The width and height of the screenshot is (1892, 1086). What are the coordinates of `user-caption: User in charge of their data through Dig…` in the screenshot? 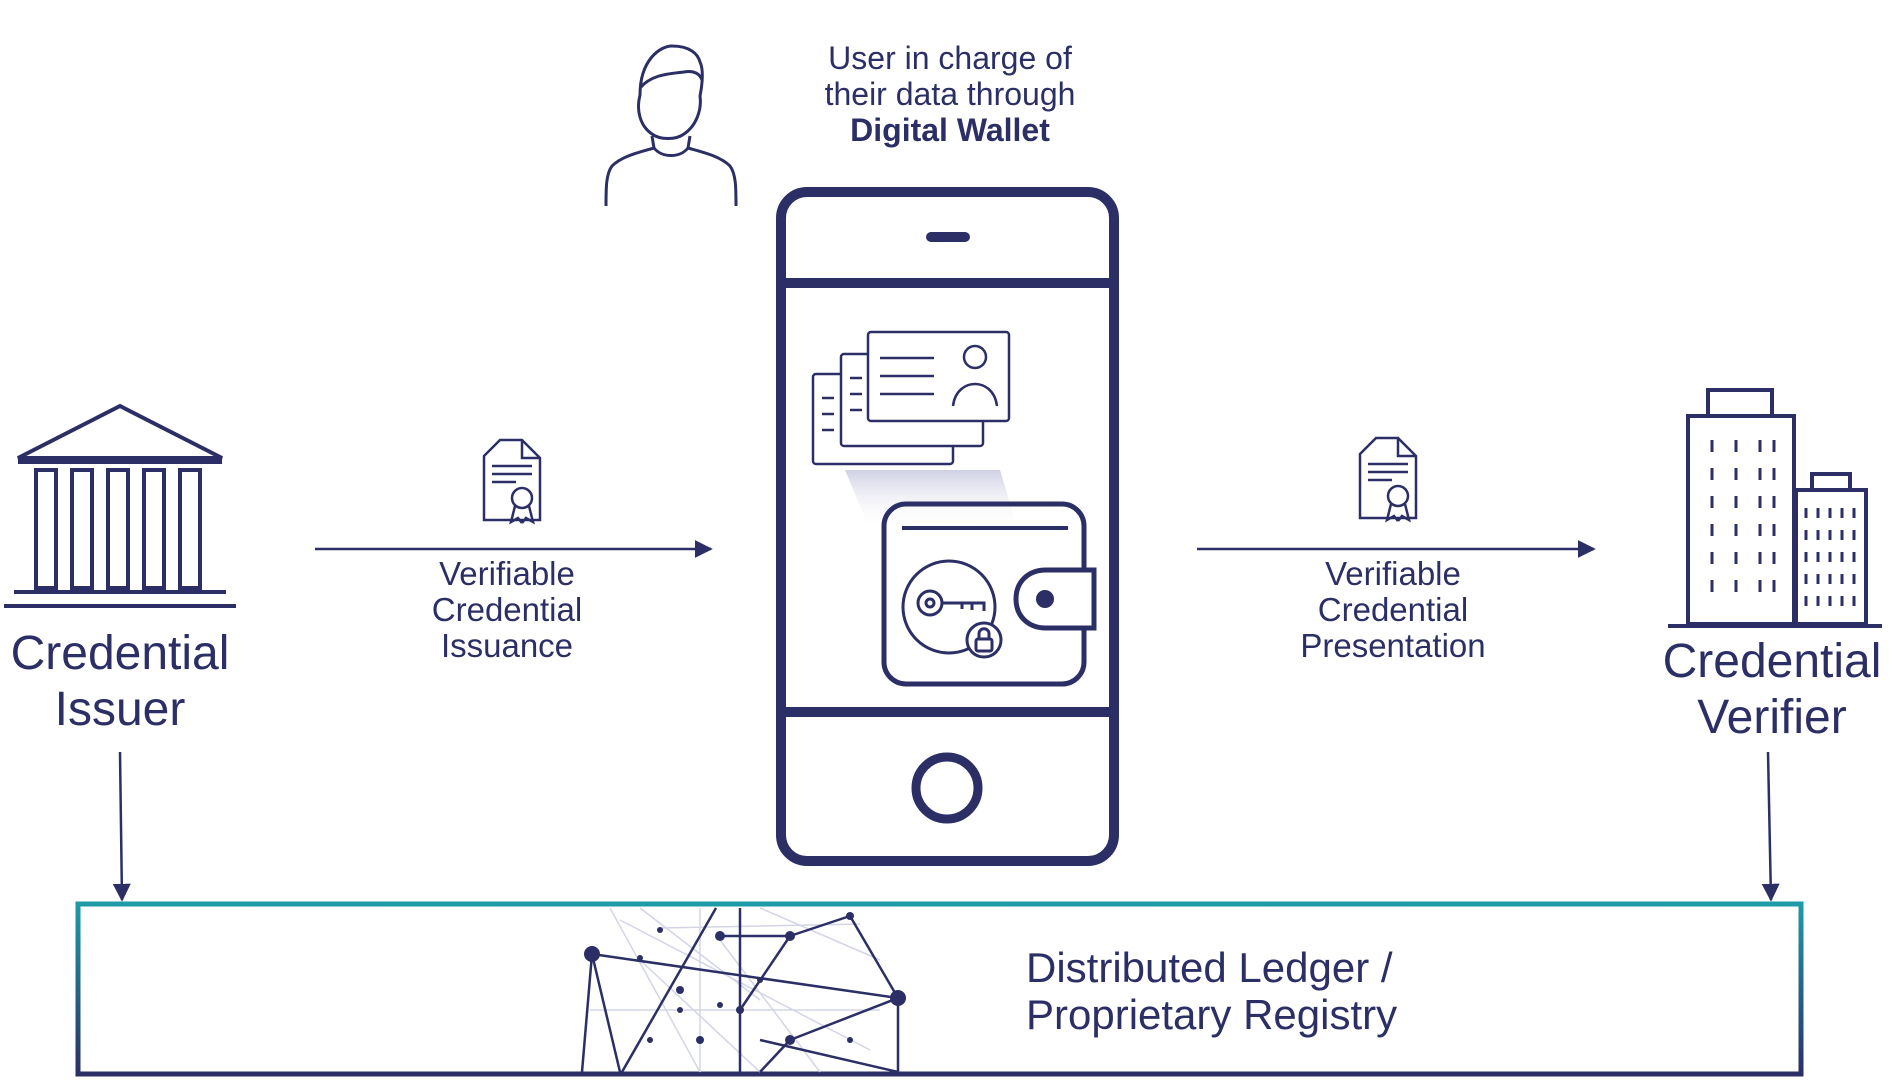 It's located at (950, 94).